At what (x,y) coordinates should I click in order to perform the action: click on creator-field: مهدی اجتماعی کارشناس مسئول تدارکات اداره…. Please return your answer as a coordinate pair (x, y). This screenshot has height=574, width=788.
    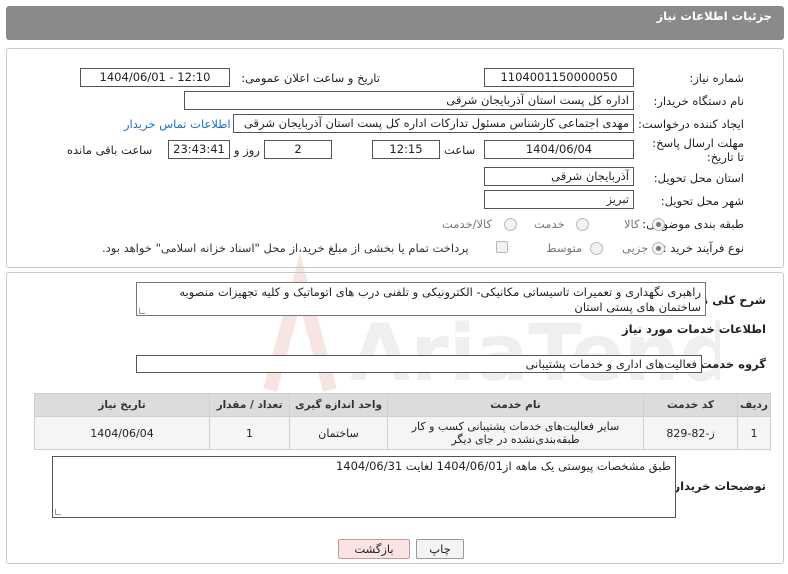
    Looking at the image, I should click on (433, 123).